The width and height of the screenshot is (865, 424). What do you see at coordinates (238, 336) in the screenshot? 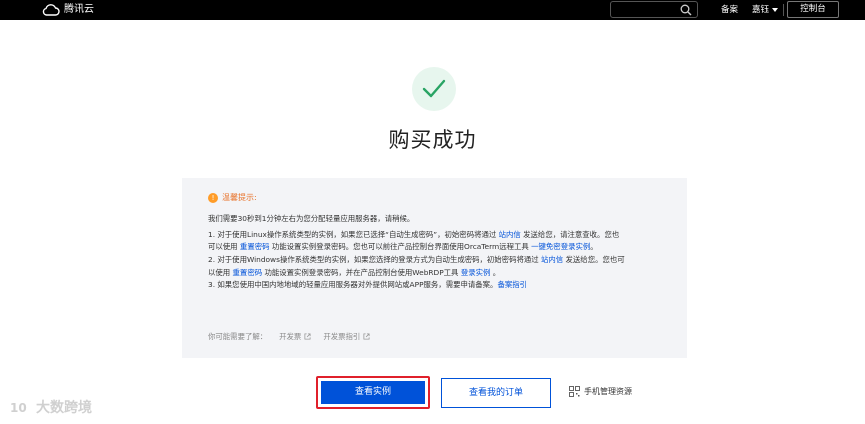
I see `related-label: 你可能需要了解：` at bounding box center [238, 336].